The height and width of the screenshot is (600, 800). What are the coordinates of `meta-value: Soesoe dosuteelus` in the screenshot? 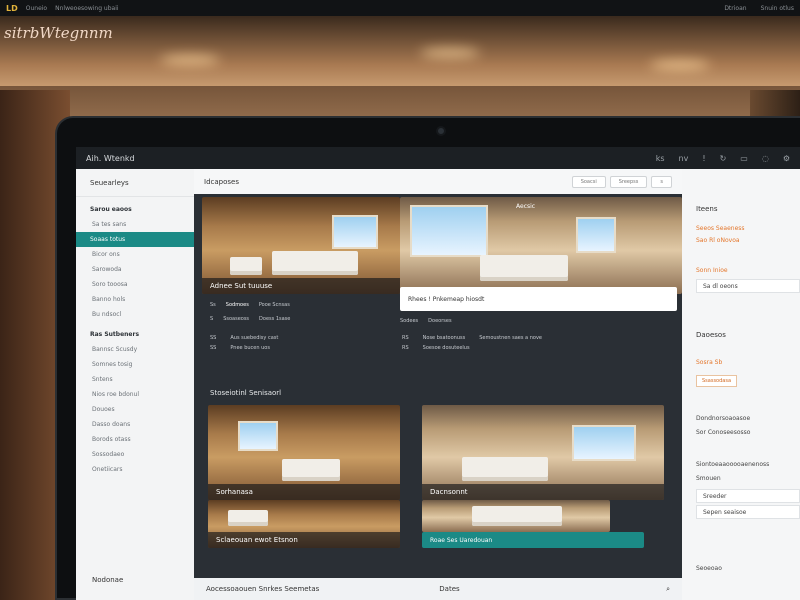 It's located at (446, 348).